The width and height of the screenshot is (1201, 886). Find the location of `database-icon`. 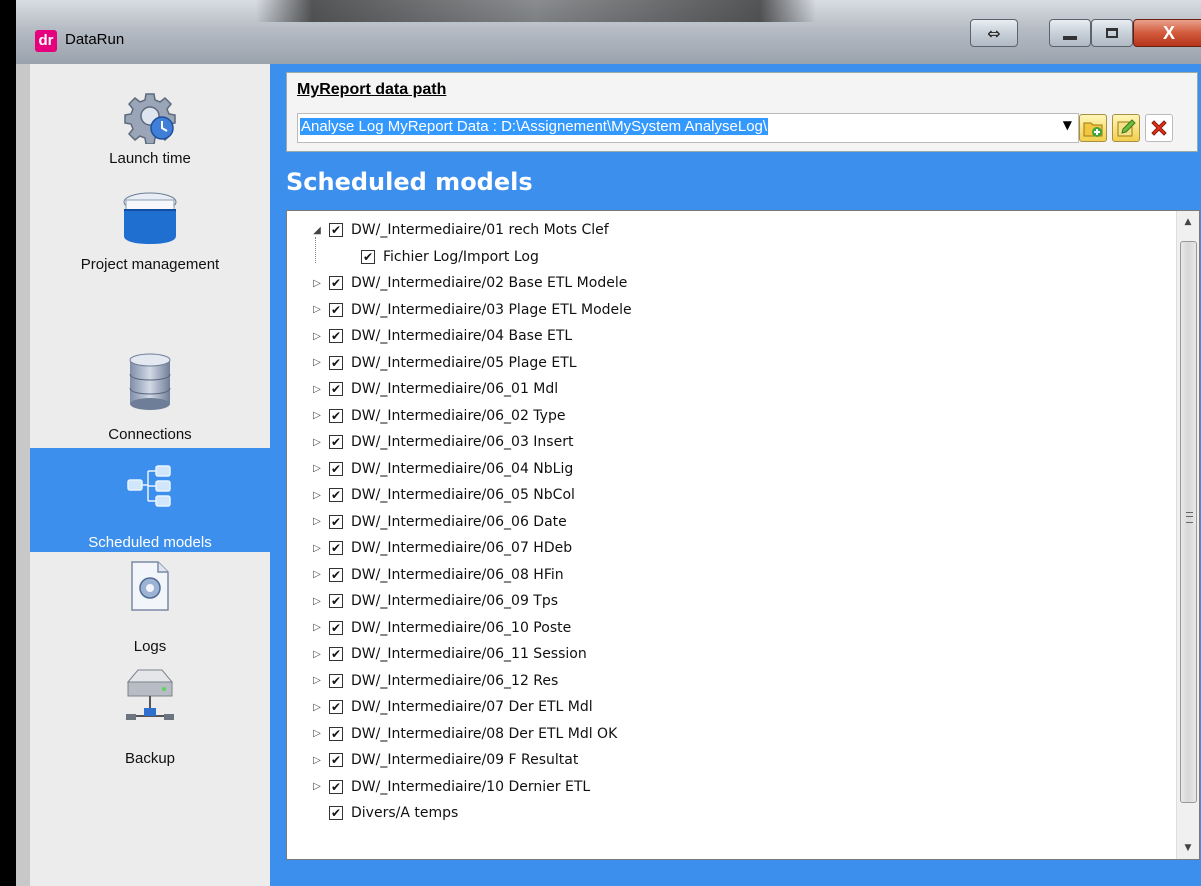

database-icon is located at coordinates (150, 381).